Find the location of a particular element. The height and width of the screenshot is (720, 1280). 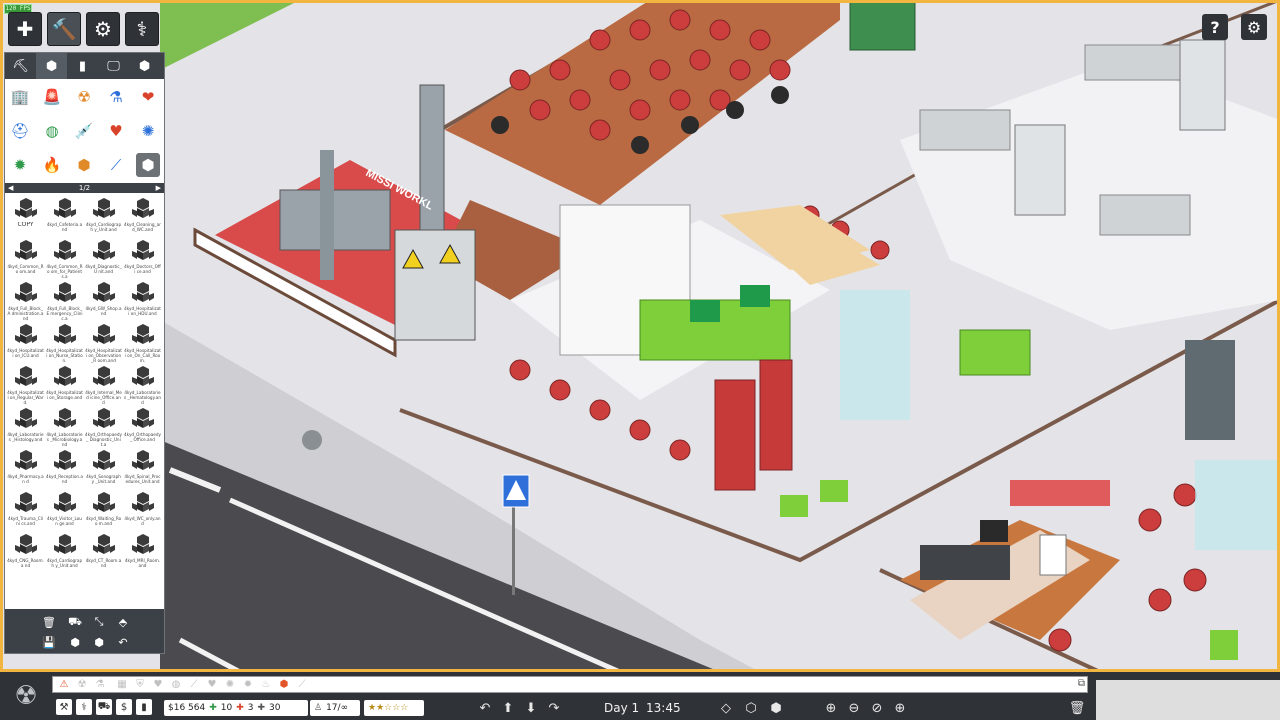

stethoscope-button: ⚕ is located at coordinates (142, 29).